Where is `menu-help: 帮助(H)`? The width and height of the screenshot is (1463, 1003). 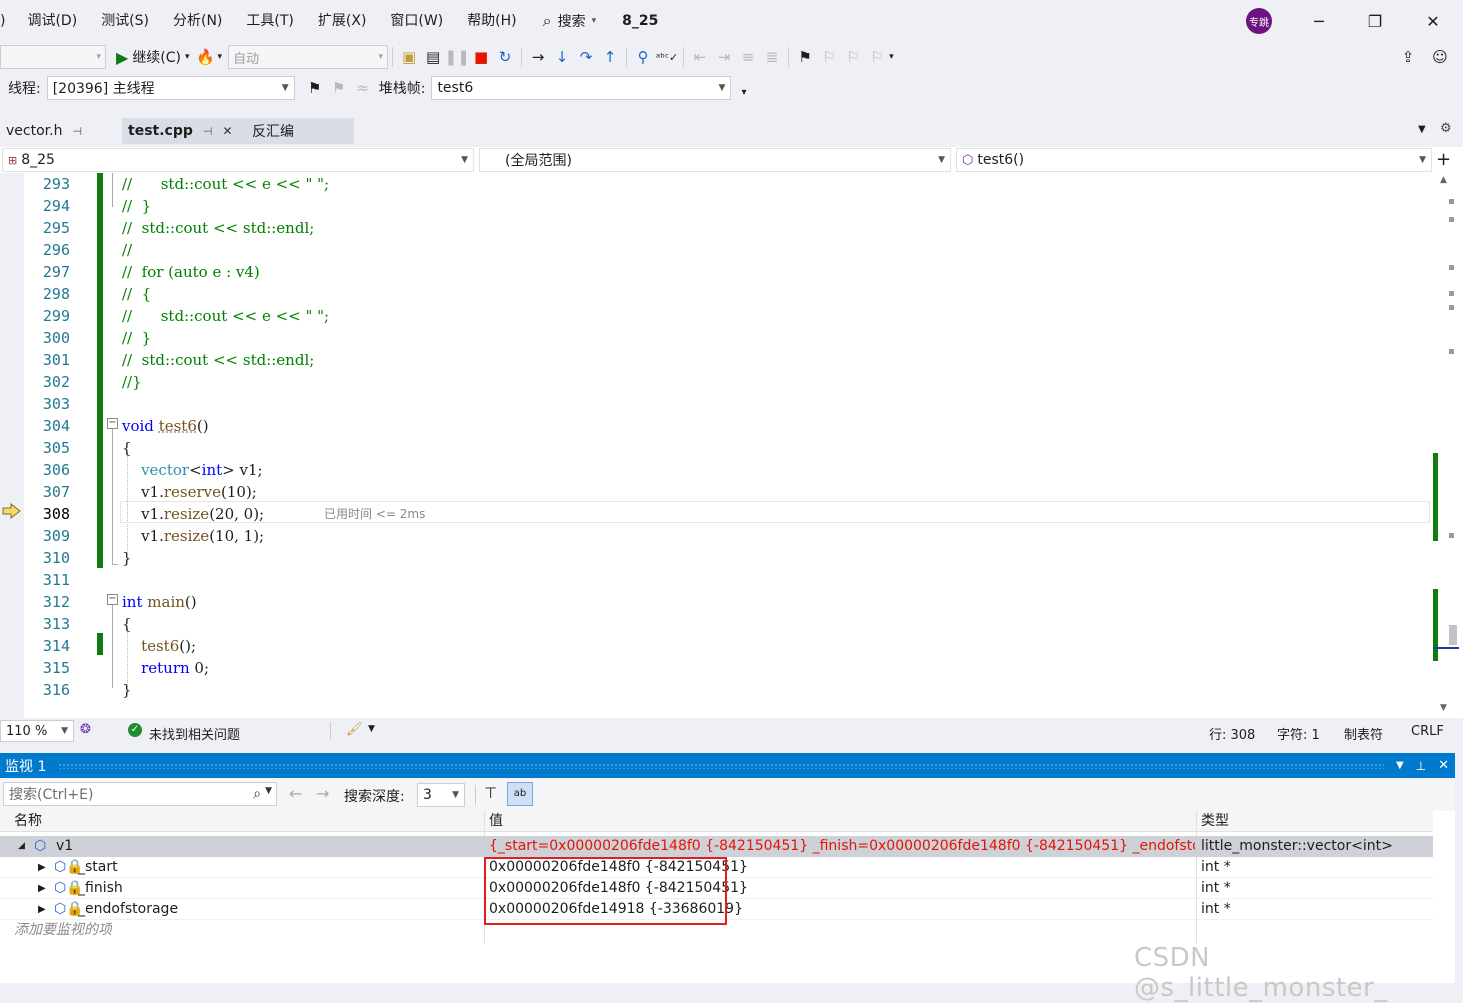 menu-help: 帮助(H) is located at coordinates (491, 21).